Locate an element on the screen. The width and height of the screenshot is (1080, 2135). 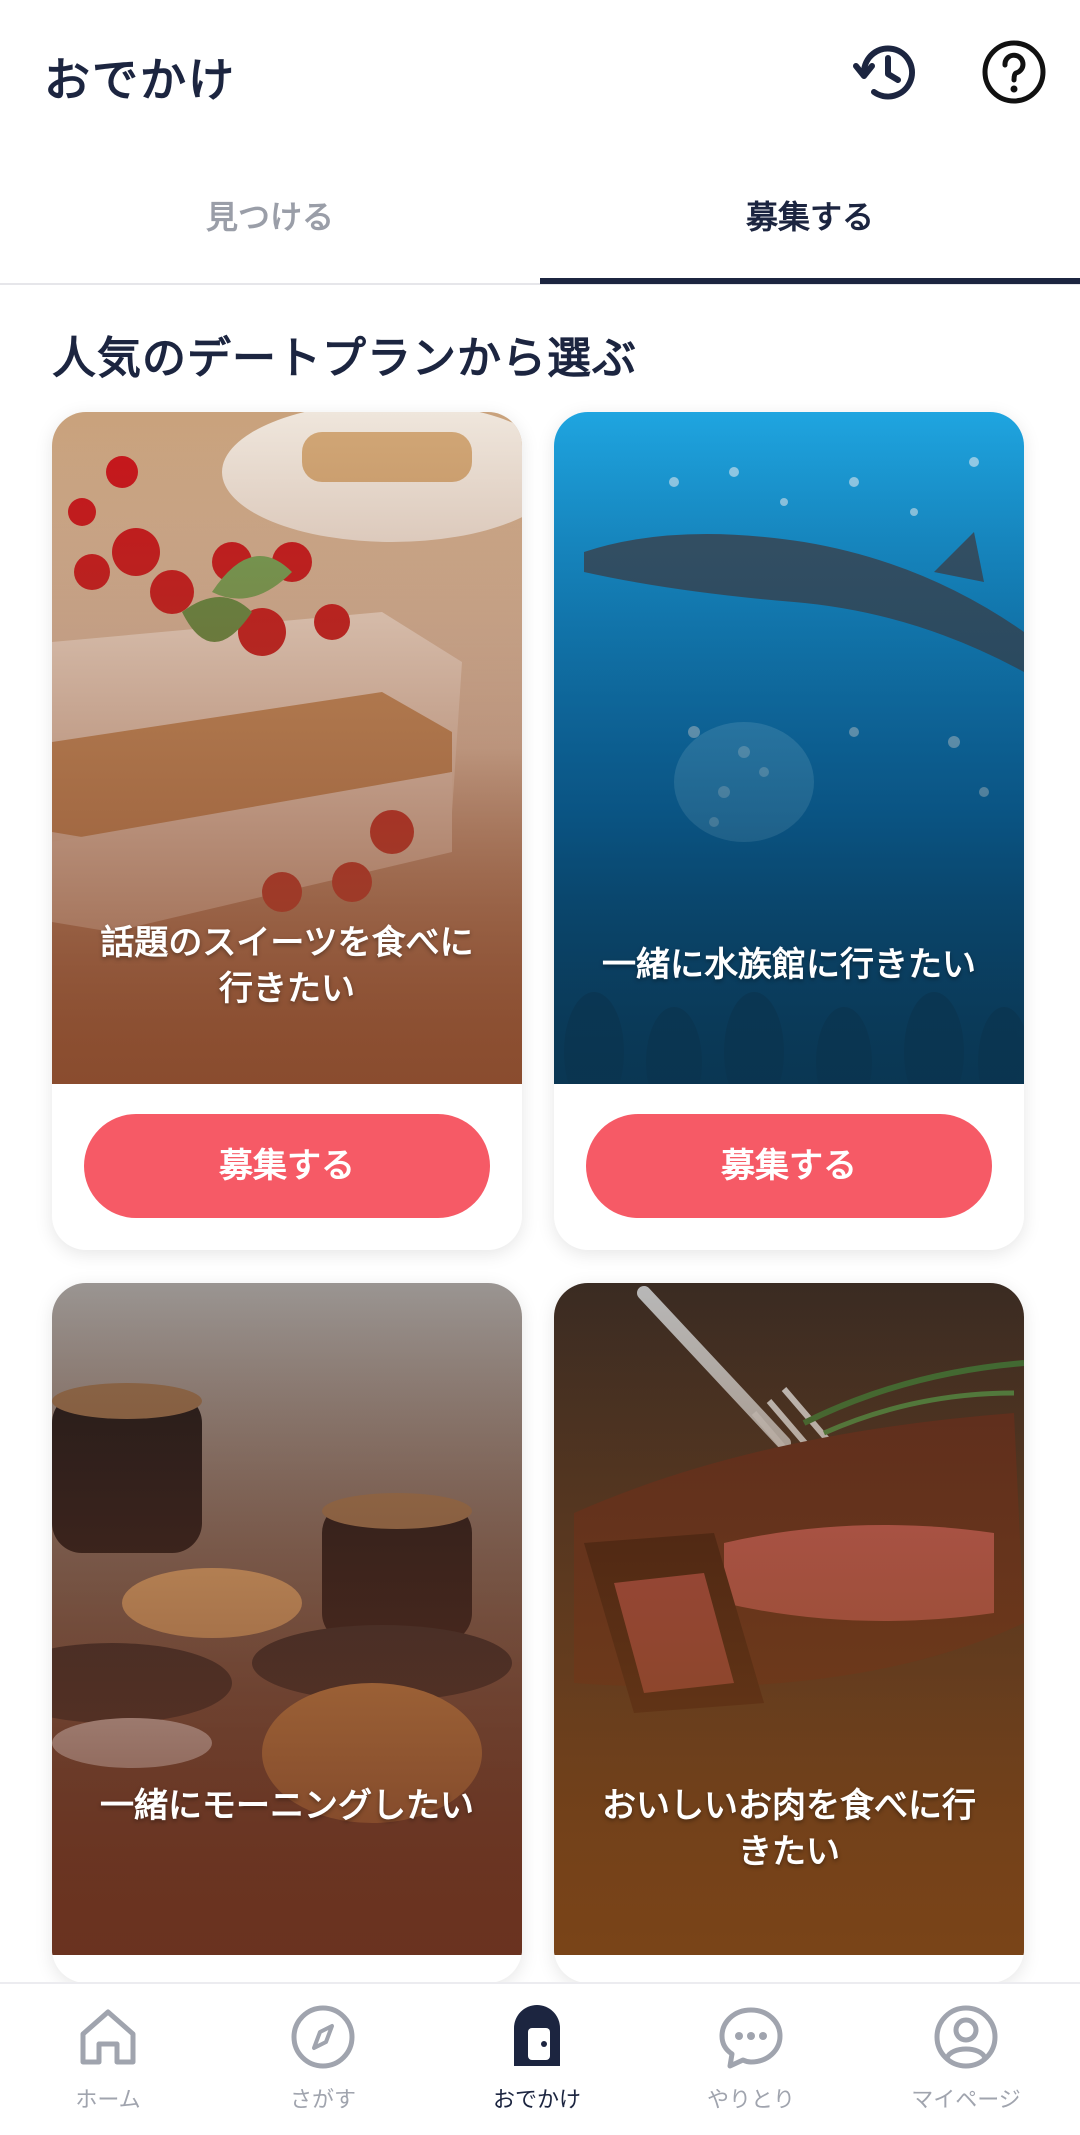
nav-item-odekake: おでかけ is located at coordinates (537, 2058).